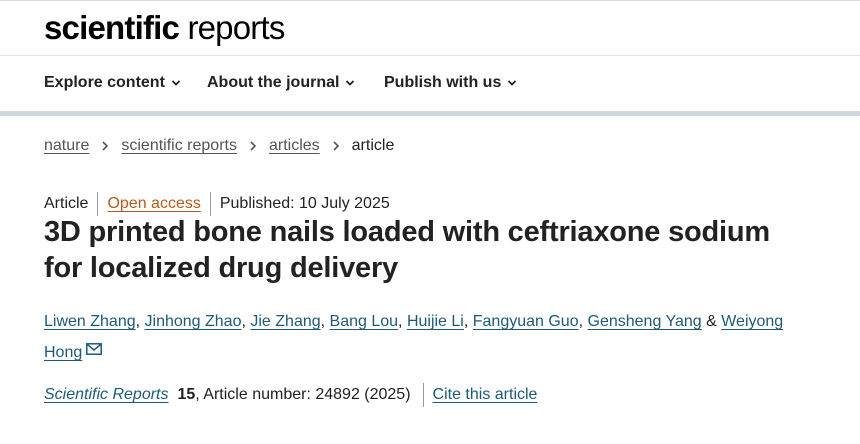 This screenshot has width=860, height=444. I want to click on breadcrumb-current: article, so click(373, 145).